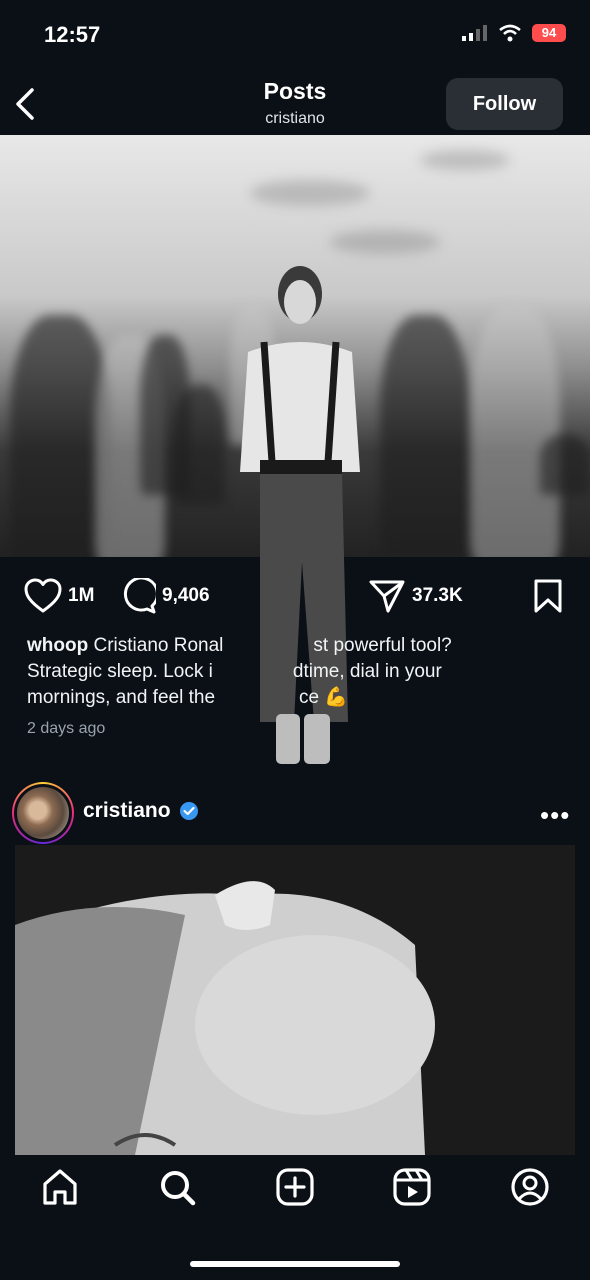  Describe the element at coordinates (66, 728) in the screenshot. I see `post-timestamp: 2 days ago` at that location.